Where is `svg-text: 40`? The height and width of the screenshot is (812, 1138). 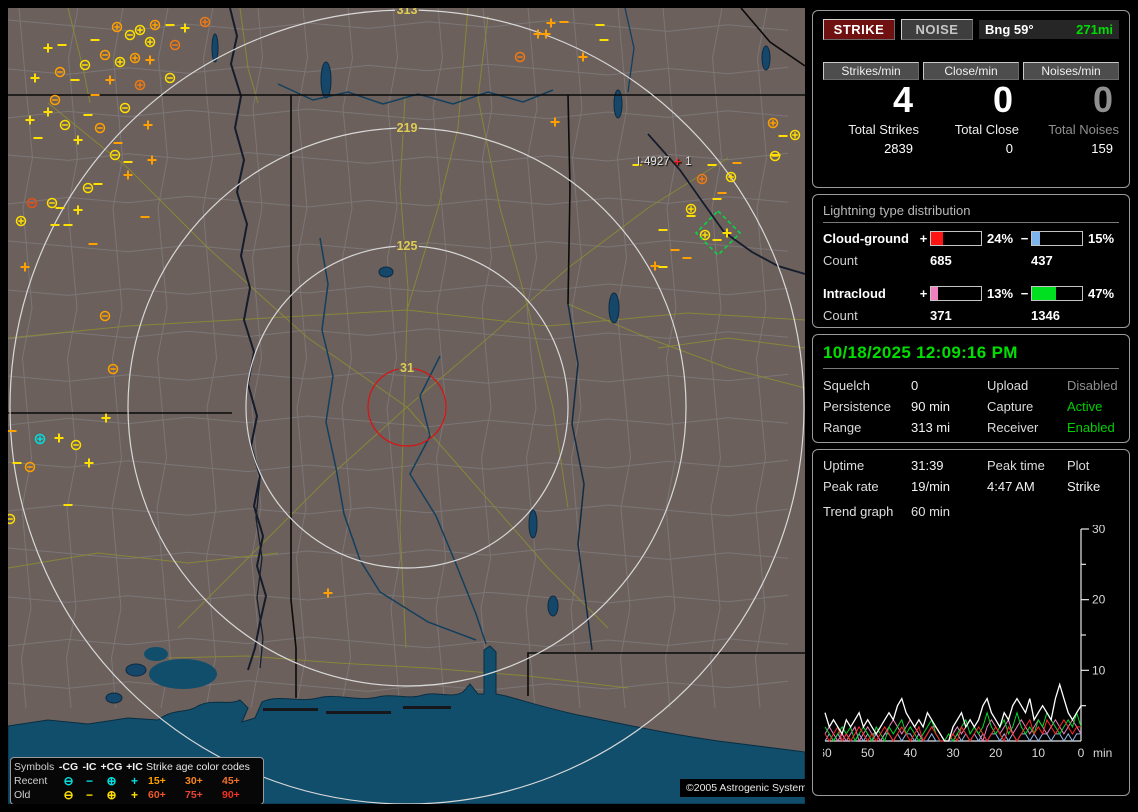
svg-text: 40 is located at coordinates (911, 753).